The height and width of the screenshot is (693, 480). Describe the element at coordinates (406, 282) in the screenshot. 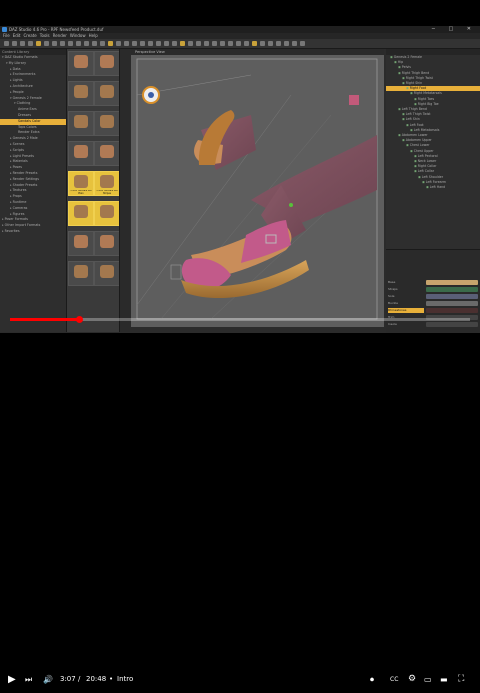

I see `surface-item: Base` at that location.